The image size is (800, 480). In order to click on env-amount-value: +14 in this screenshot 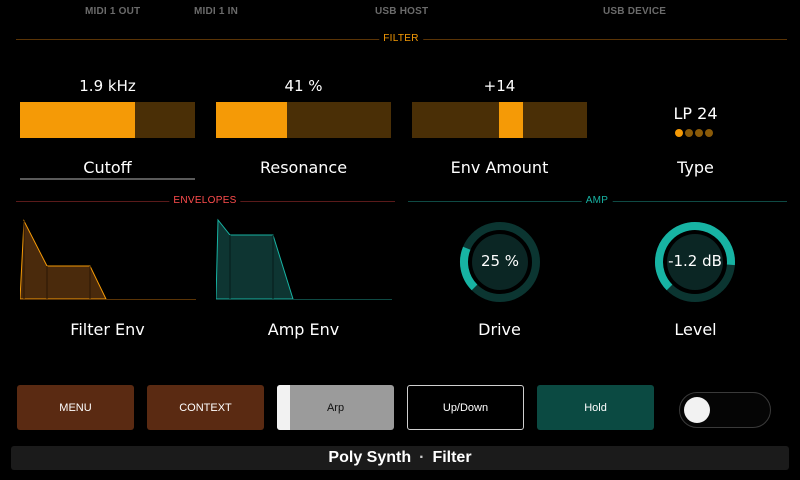, I will do `click(499, 86)`.